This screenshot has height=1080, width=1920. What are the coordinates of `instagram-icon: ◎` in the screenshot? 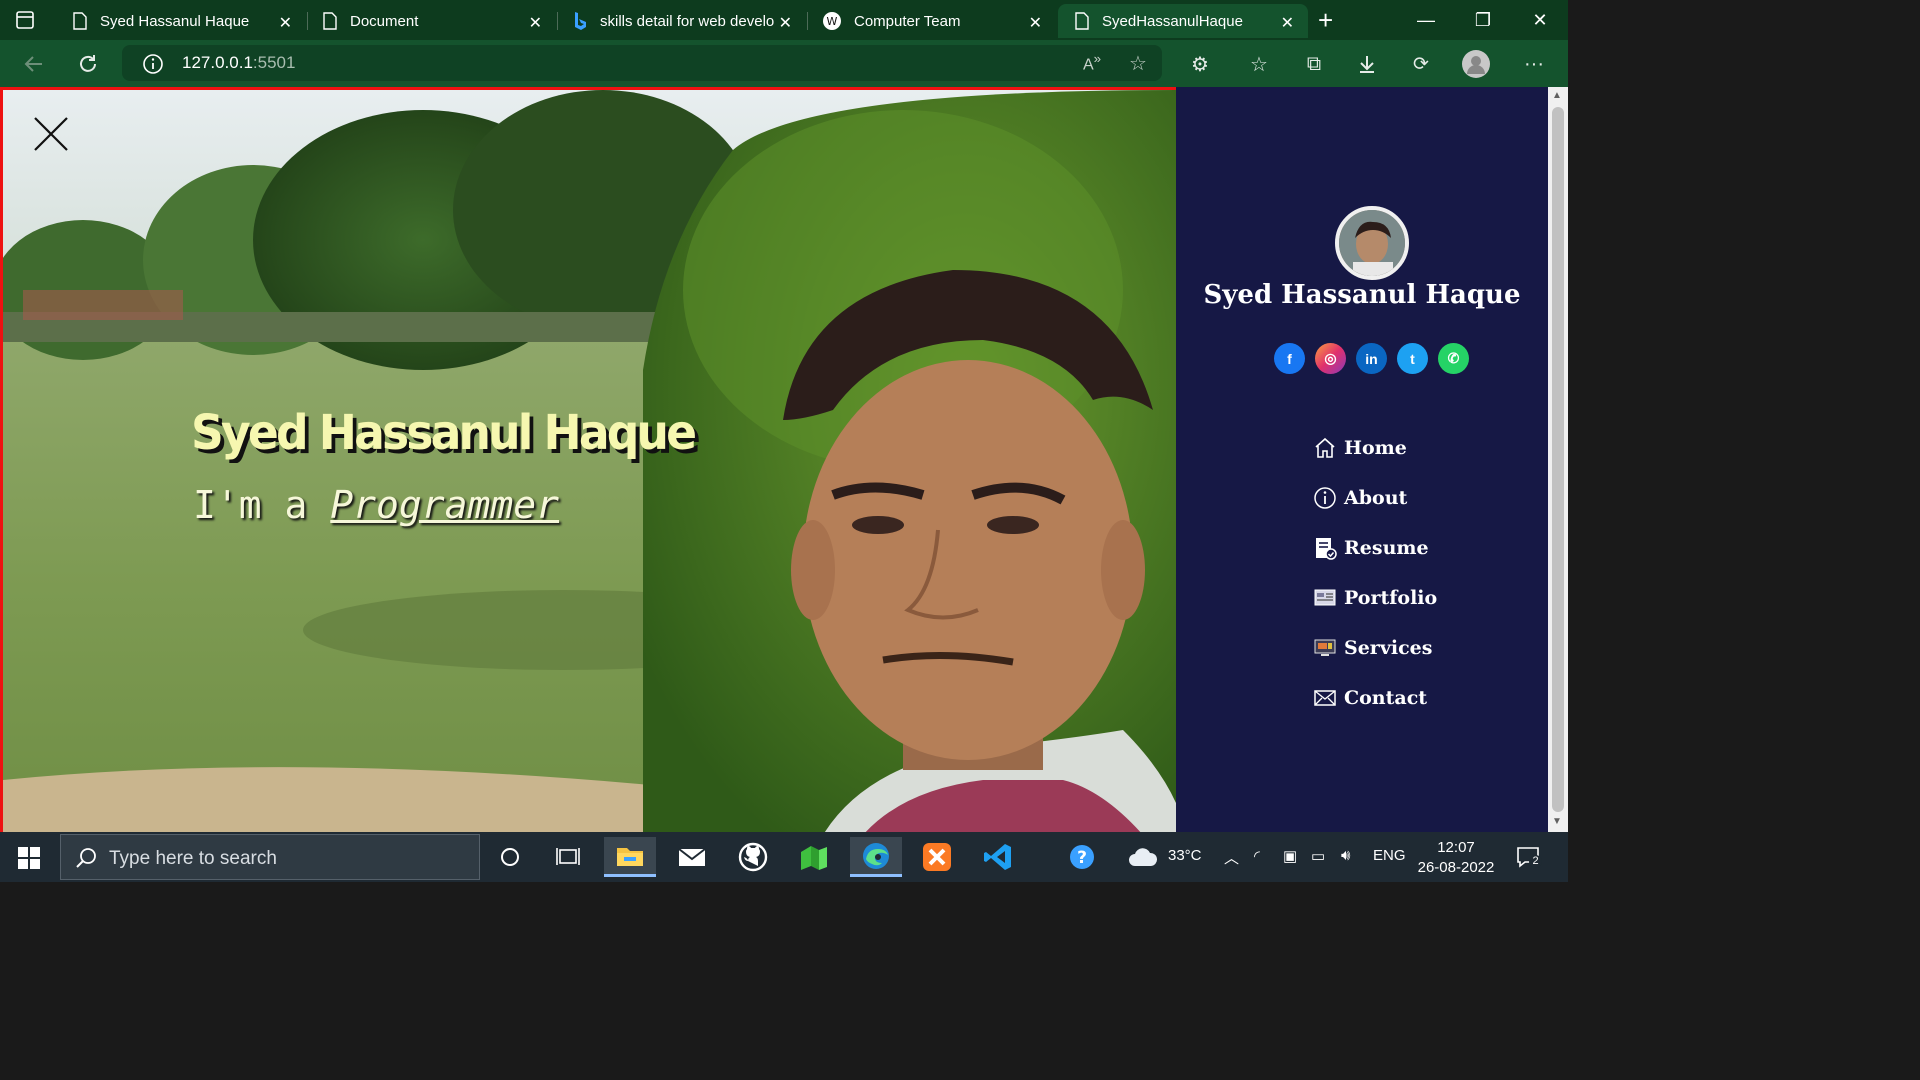 It's located at (1330, 358).